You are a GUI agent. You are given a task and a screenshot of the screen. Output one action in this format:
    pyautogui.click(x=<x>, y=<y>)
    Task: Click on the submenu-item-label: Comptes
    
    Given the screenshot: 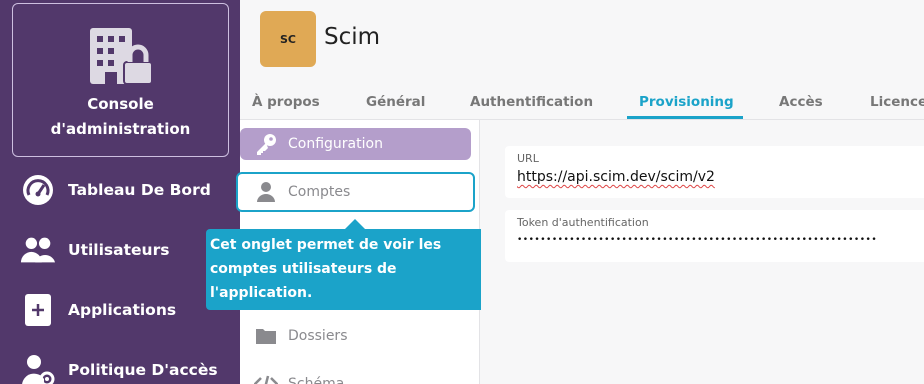 What is the action you would take?
    pyautogui.click(x=319, y=192)
    